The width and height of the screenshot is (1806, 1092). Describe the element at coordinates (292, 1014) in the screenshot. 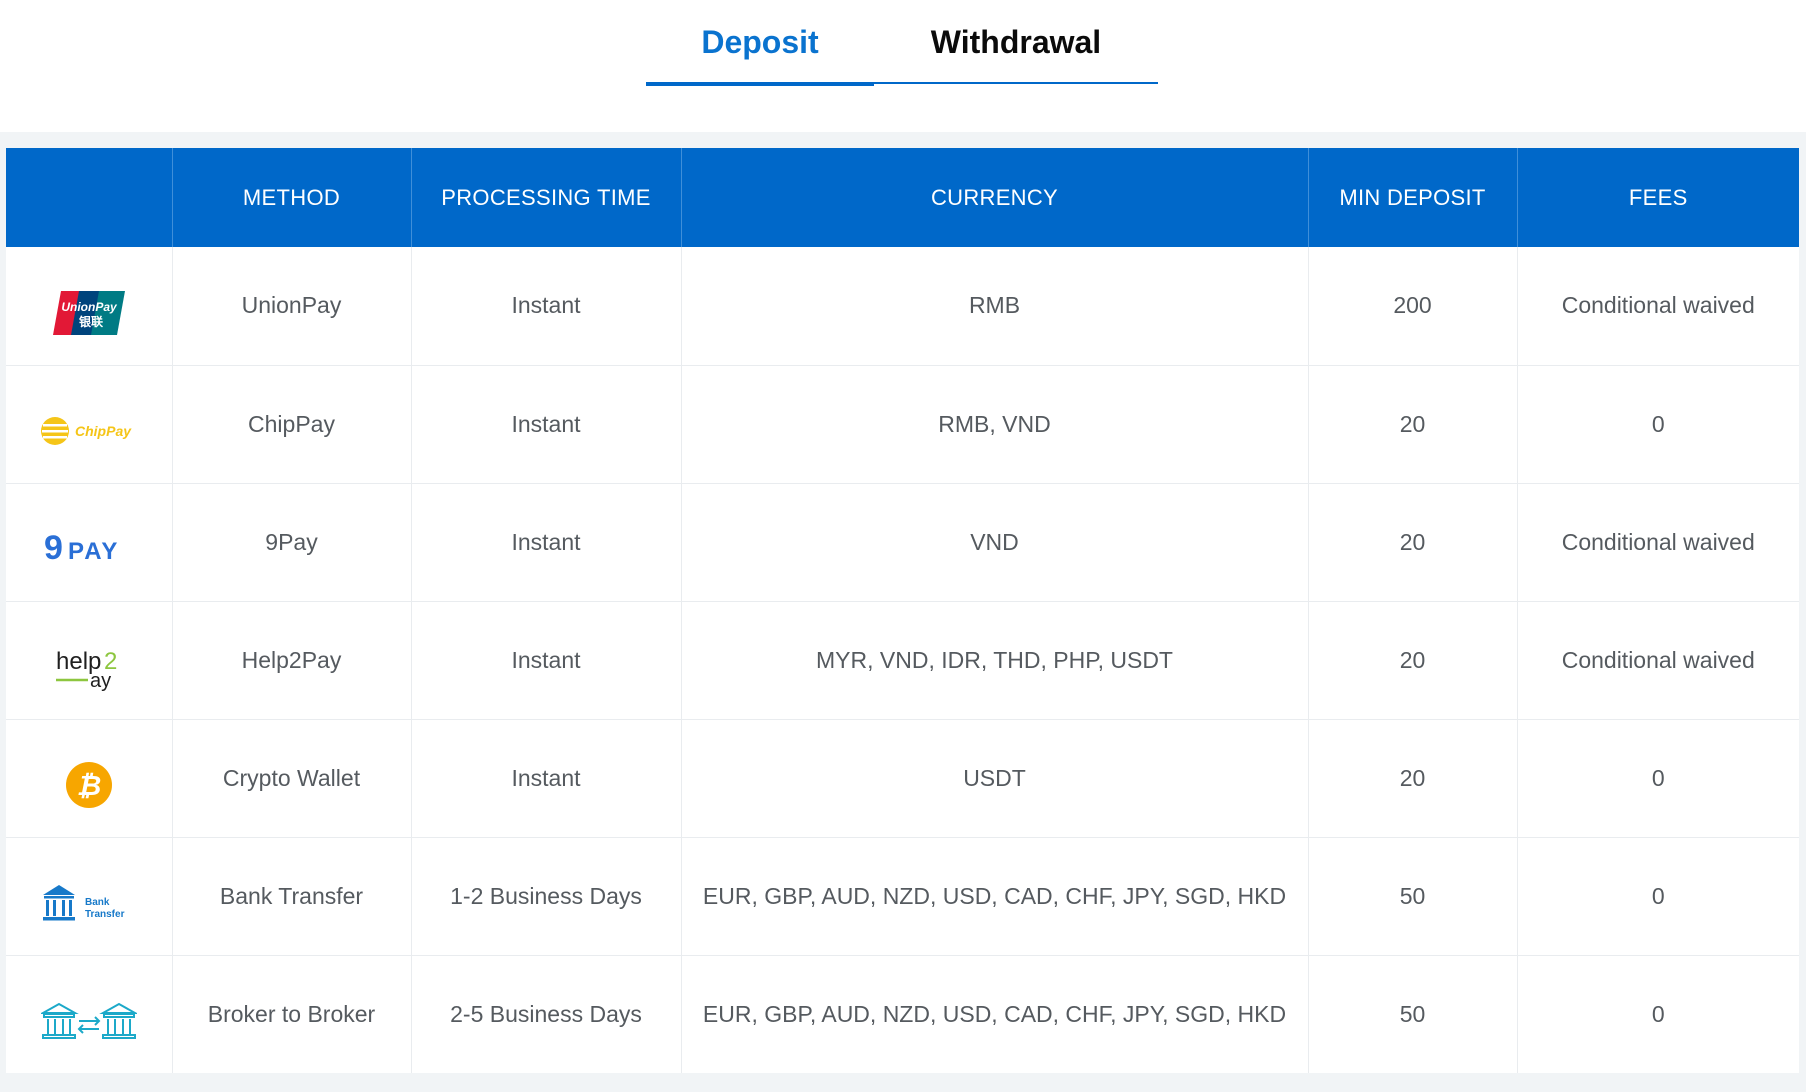

I see `method-cell: Broker to Broker` at that location.